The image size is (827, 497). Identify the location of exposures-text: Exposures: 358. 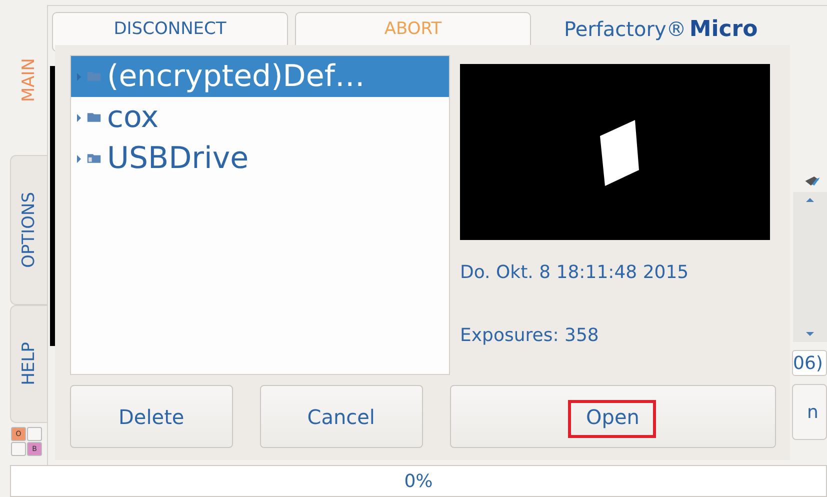
(530, 335).